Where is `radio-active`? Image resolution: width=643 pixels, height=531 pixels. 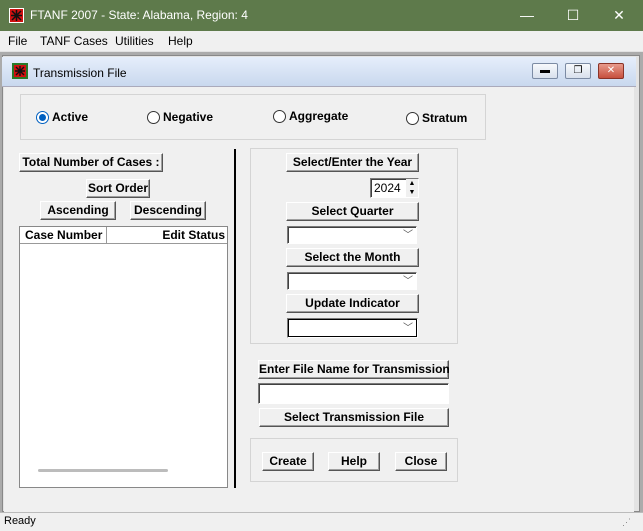 radio-active is located at coordinates (42, 117).